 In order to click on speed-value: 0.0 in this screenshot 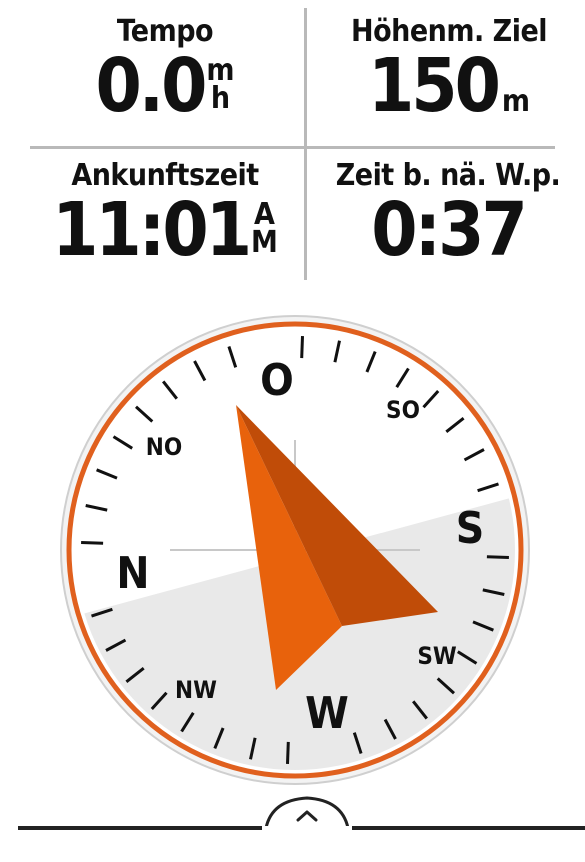, I will do `click(151, 86)`.